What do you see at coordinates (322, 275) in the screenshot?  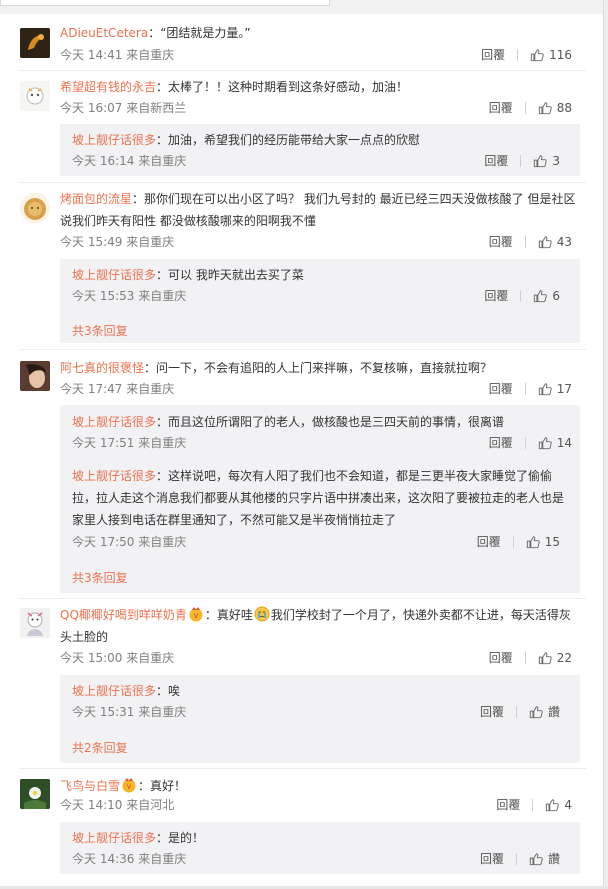 I see `reply-text: 坡上靓仔话很多：可以 我昨天就出去买了菜` at bounding box center [322, 275].